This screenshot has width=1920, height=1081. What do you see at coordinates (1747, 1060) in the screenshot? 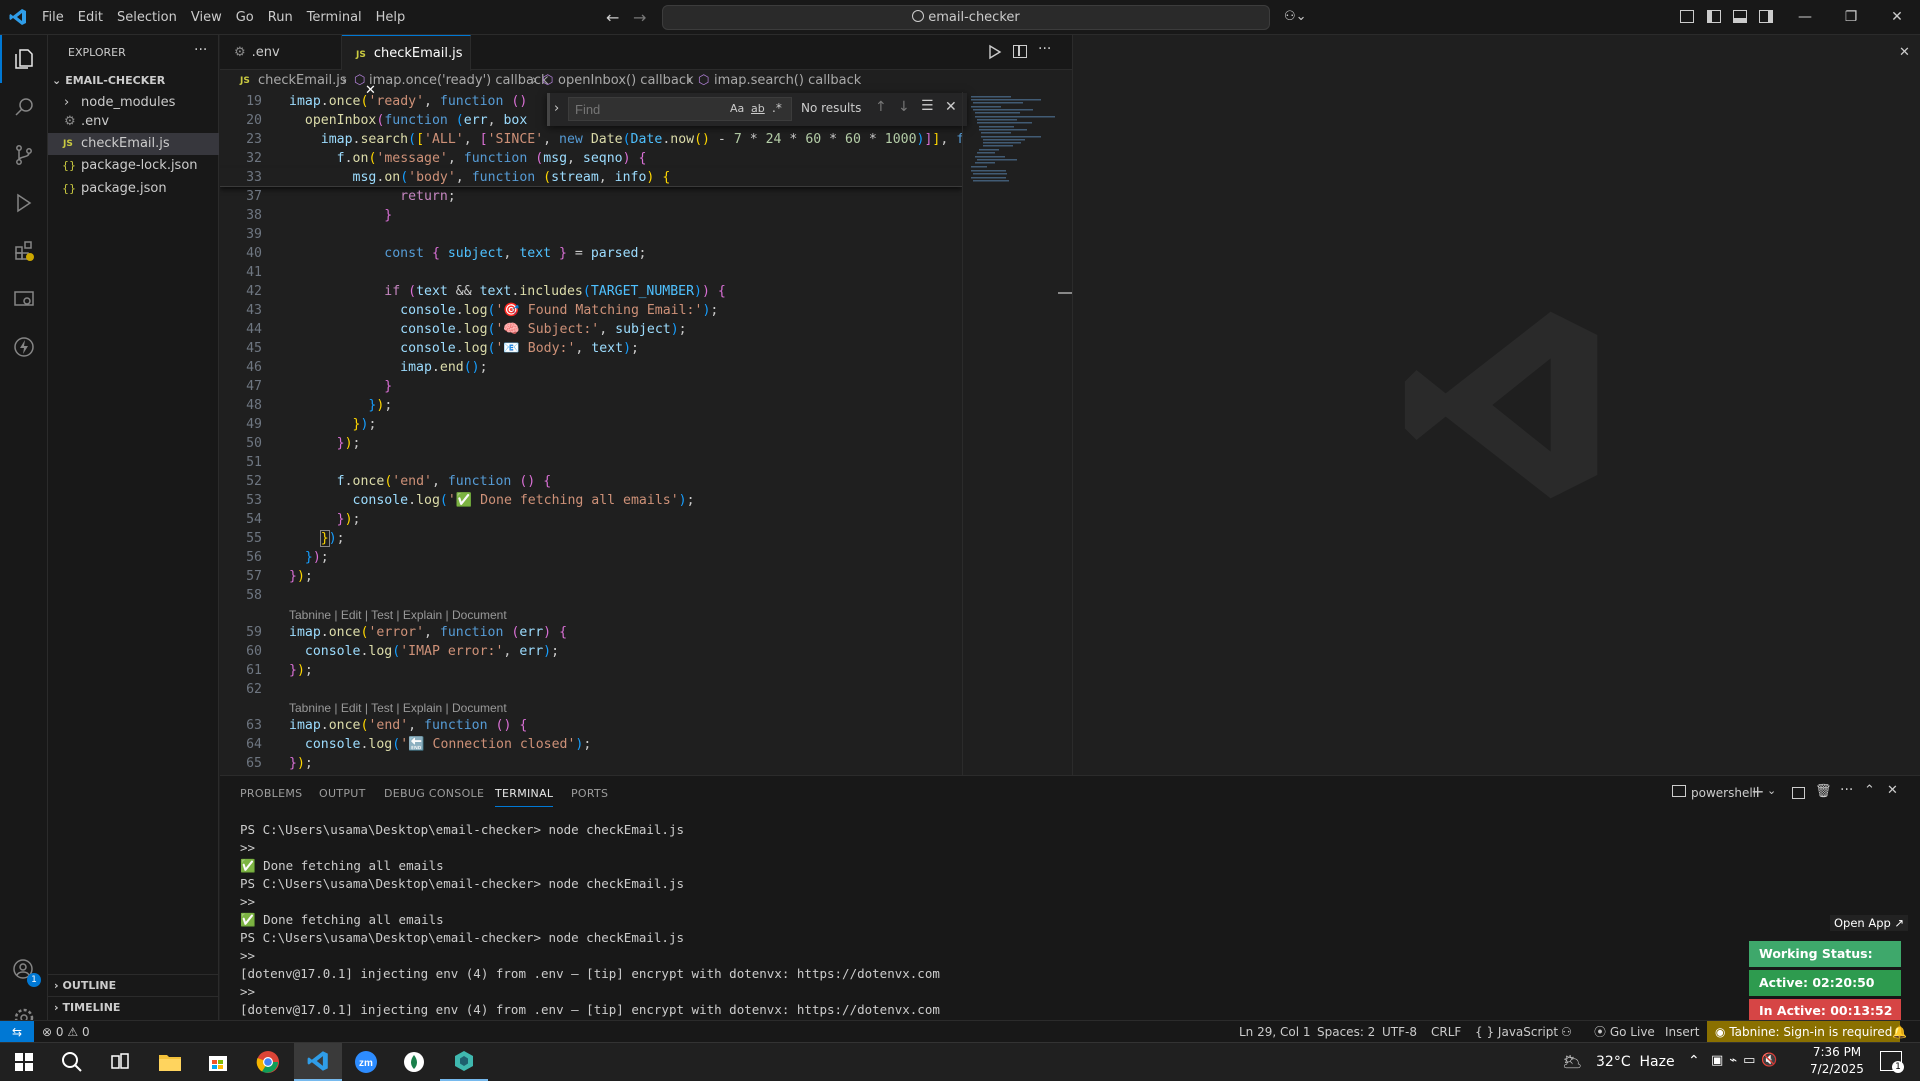
I see `tray-icons: ▣⌁▭🔇` at bounding box center [1747, 1060].